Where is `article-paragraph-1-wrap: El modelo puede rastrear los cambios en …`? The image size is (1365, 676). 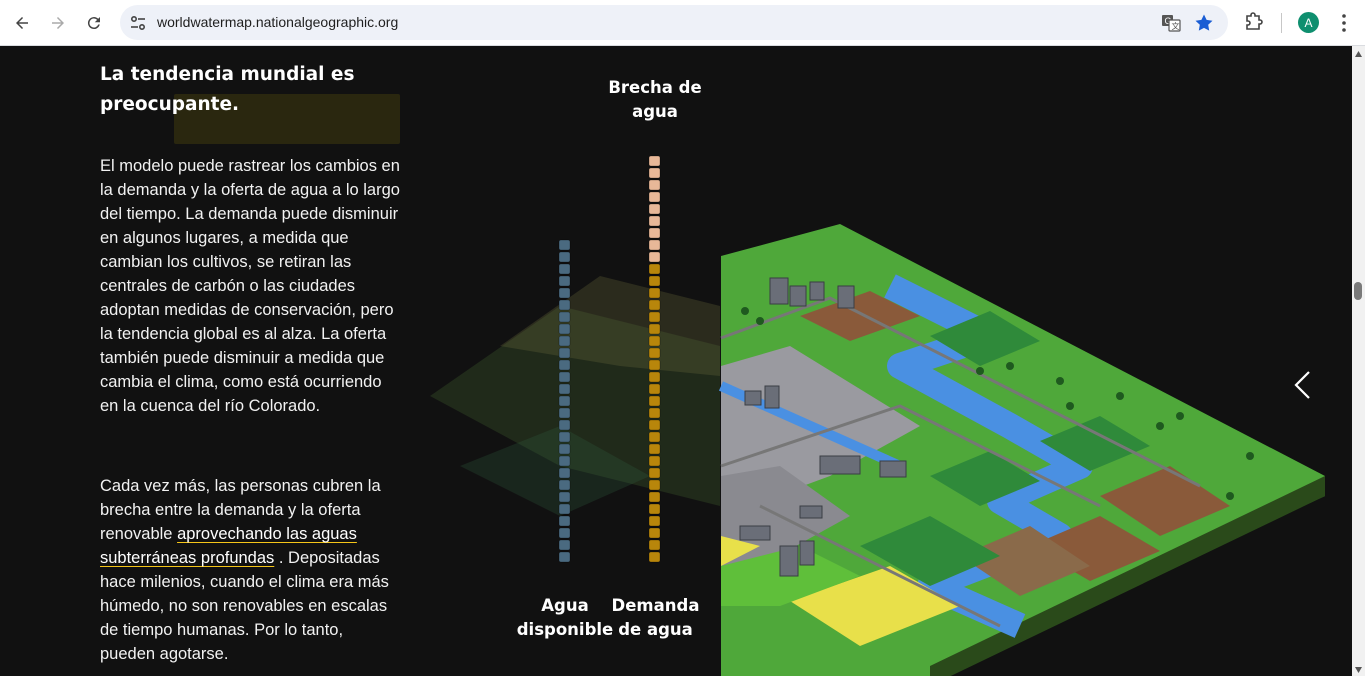 article-paragraph-1-wrap: El modelo puede rastrear los cambios en … is located at coordinates (250, 286).